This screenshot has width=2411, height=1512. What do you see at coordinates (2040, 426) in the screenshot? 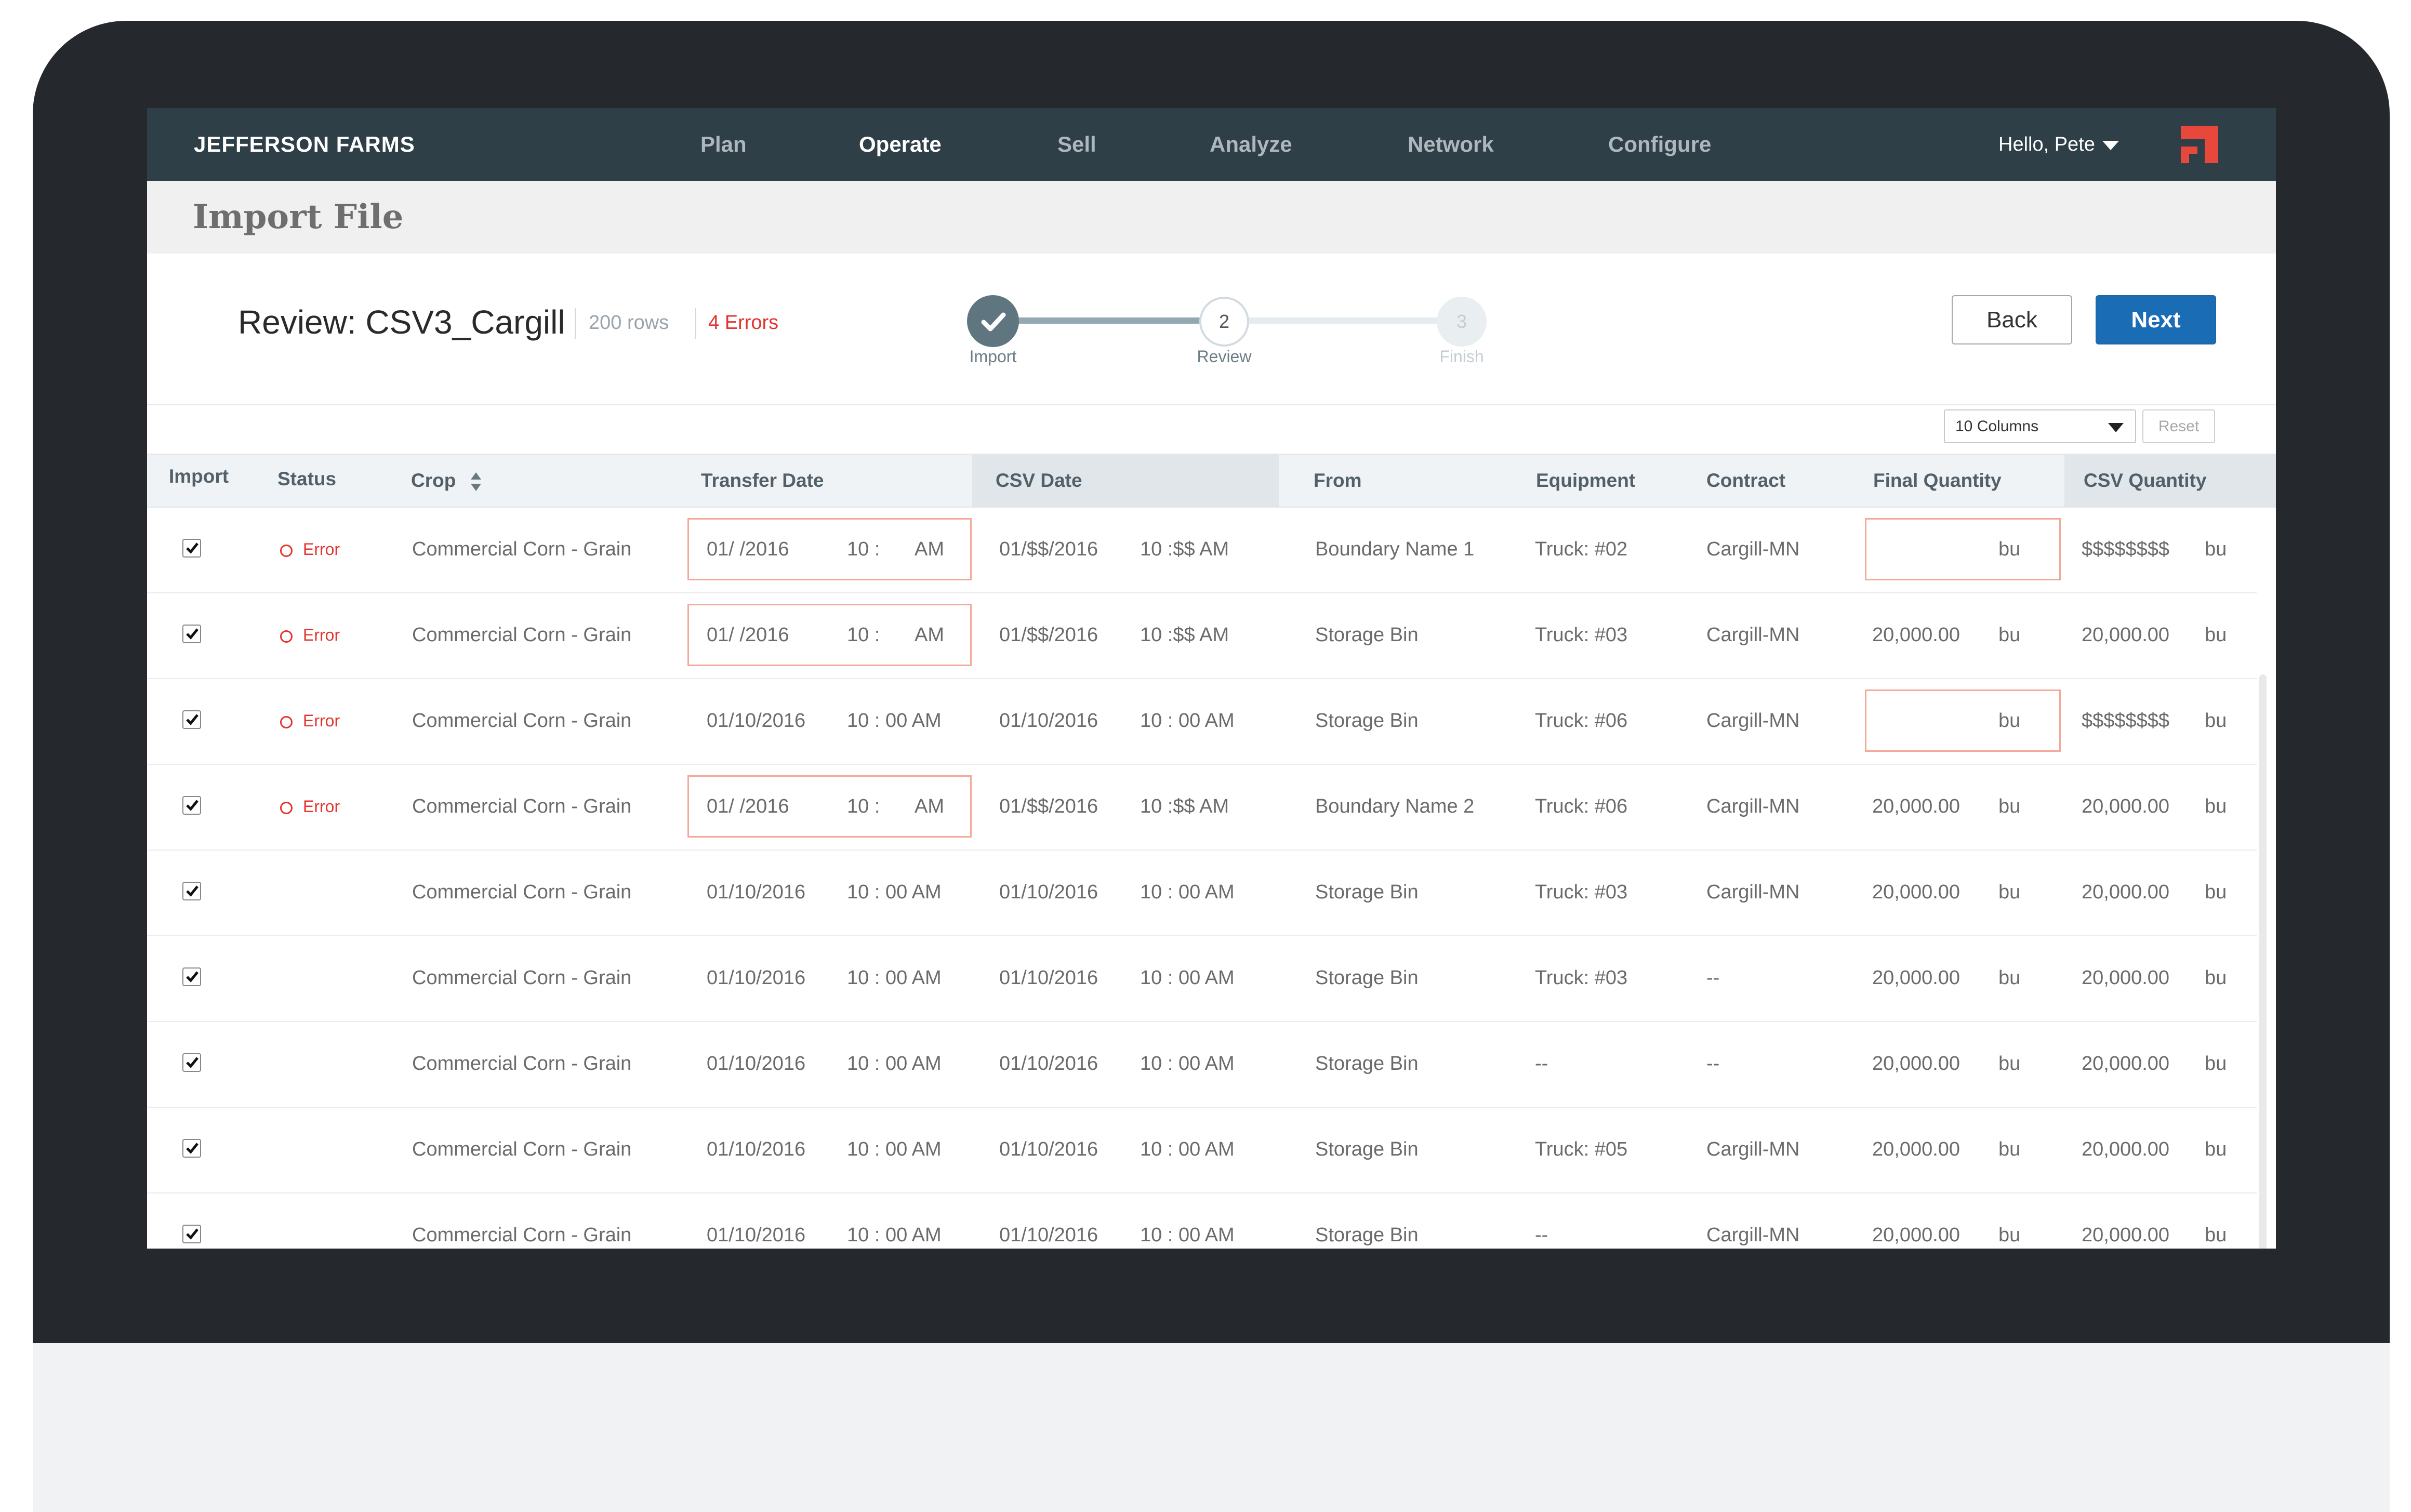
I see `columns-select: 10 Columns` at bounding box center [2040, 426].